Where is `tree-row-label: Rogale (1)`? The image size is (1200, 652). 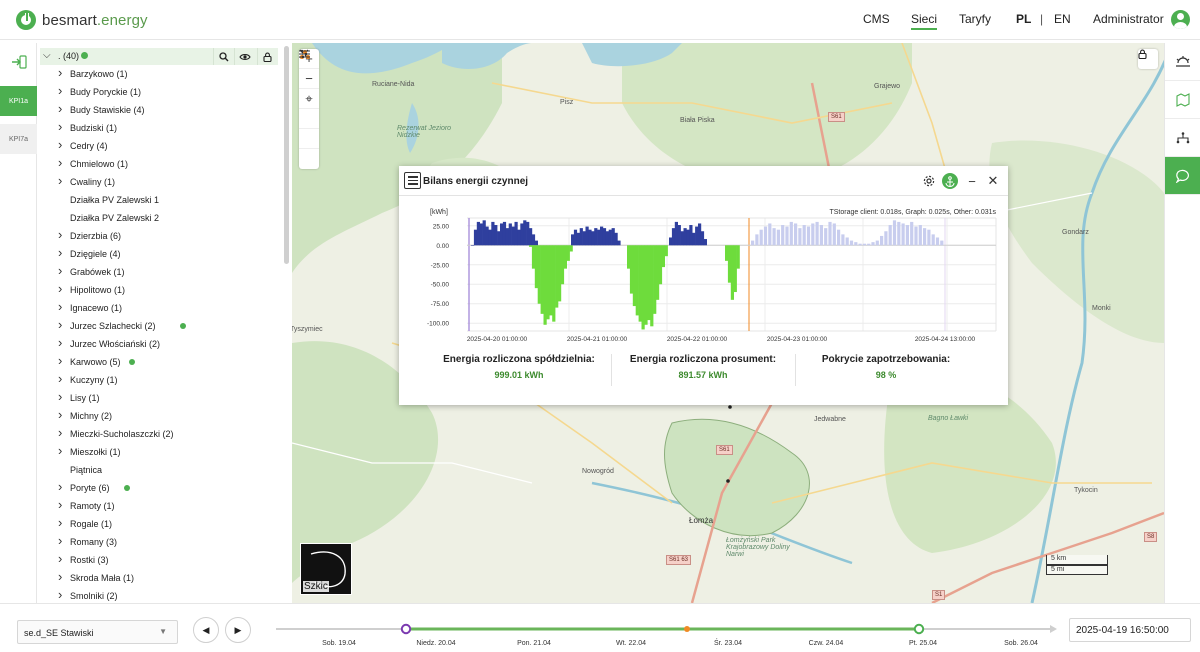
tree-row-label: Rogale (1) is located at coordinates (91, 524).